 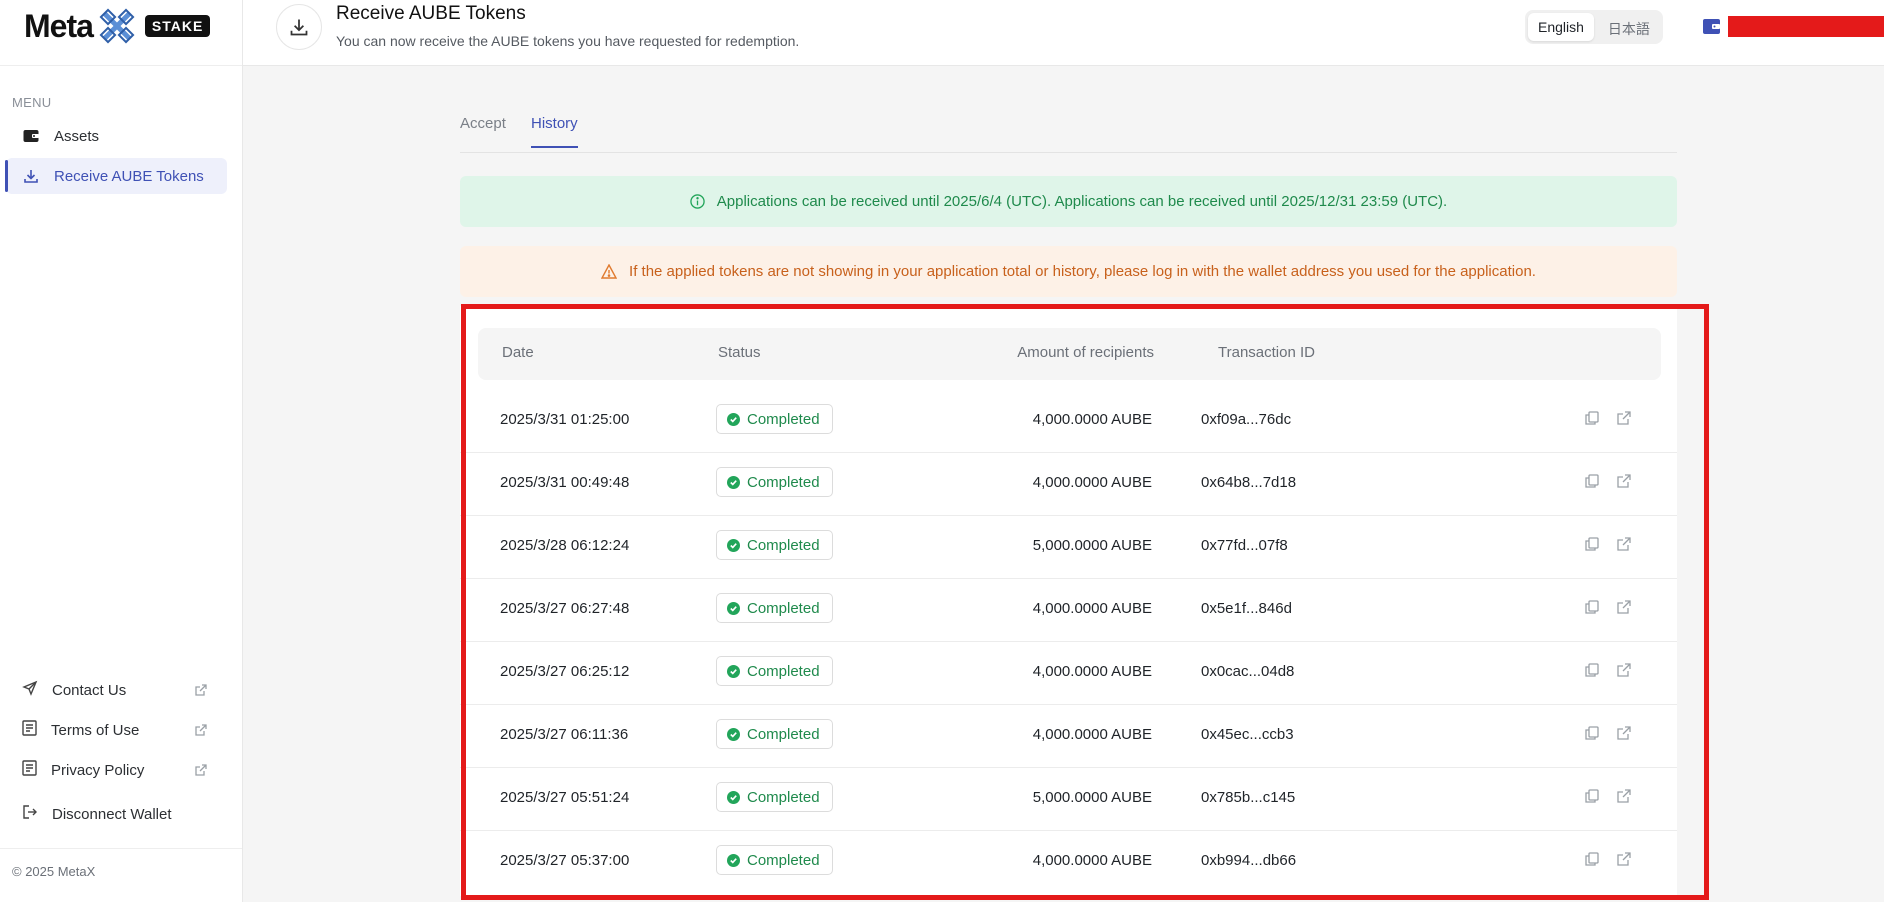 What do you see at coordinates (1248, 797) in the screenshot?
I see `row-transaction-id: 0x785b...c145` at bounding box center [1248, 797].